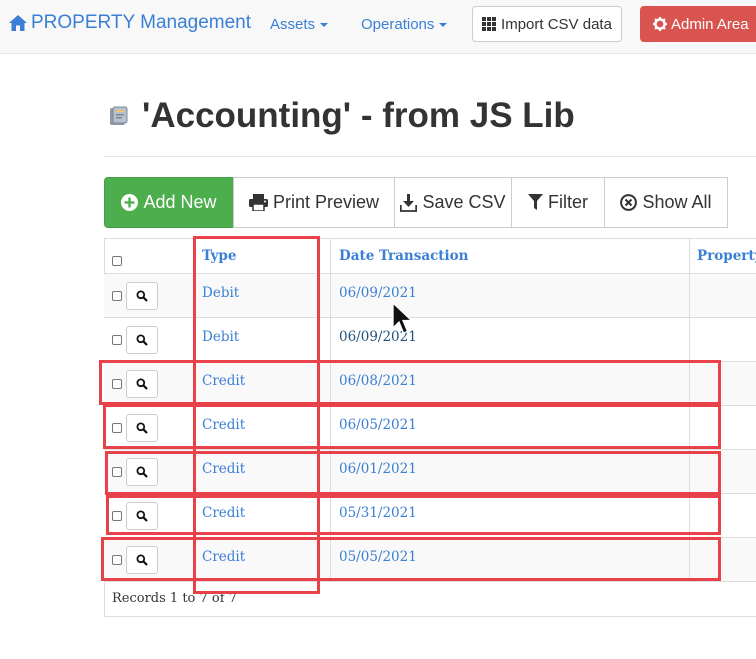  I want to click on brand-link: PROPERTY Management, so click(129, 23).